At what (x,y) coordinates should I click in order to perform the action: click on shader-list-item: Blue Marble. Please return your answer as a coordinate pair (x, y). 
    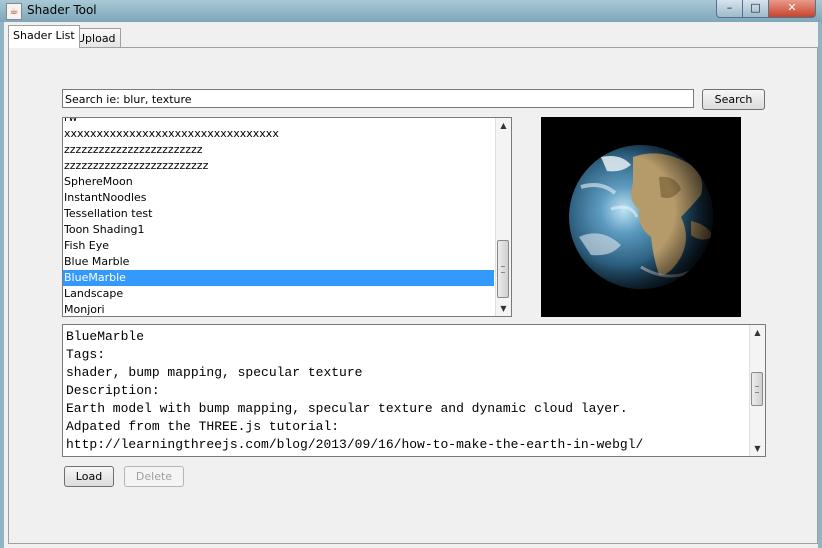
    Looking at the image, I should click on (278, 262).